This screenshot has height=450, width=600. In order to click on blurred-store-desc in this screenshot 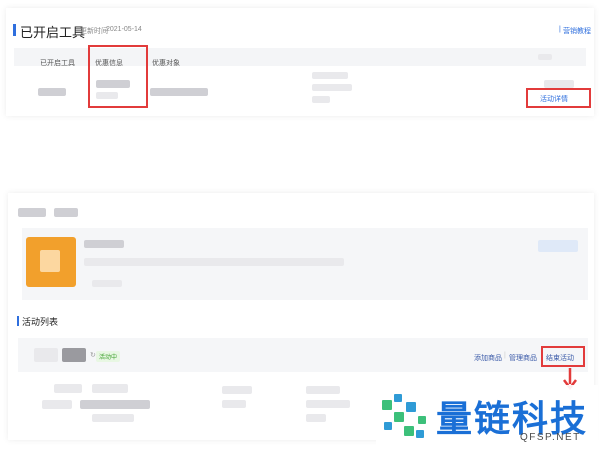, I will do `click(214, 262)`.